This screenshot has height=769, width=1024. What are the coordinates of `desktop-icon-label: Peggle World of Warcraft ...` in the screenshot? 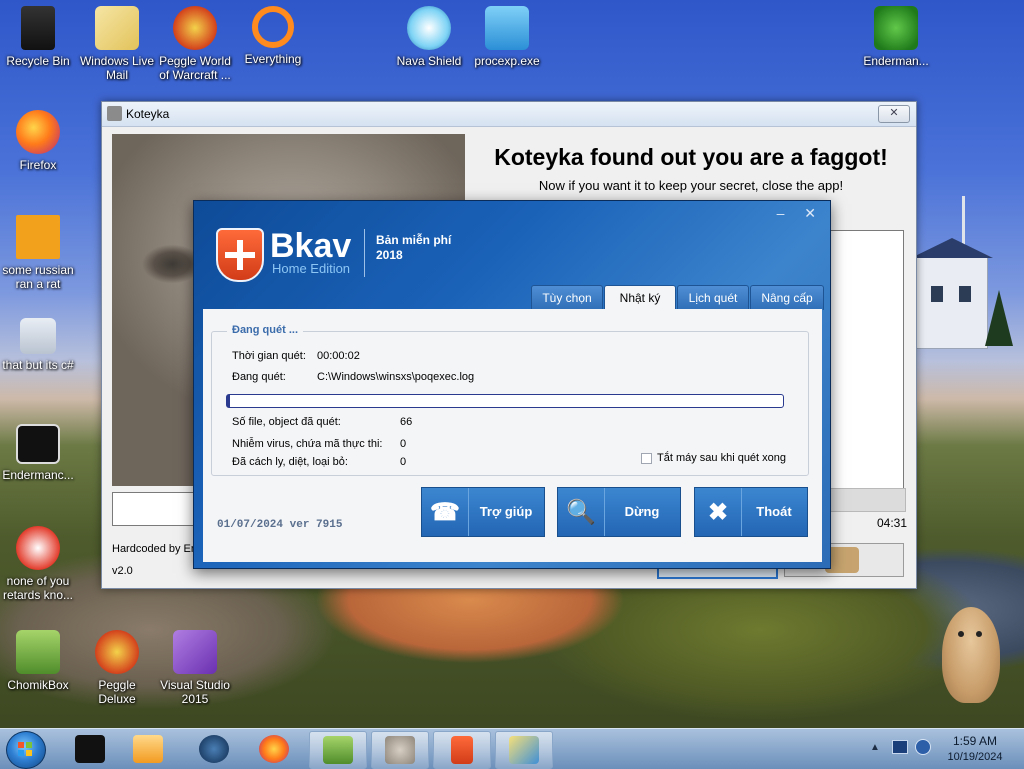 It's located at (195, 68).